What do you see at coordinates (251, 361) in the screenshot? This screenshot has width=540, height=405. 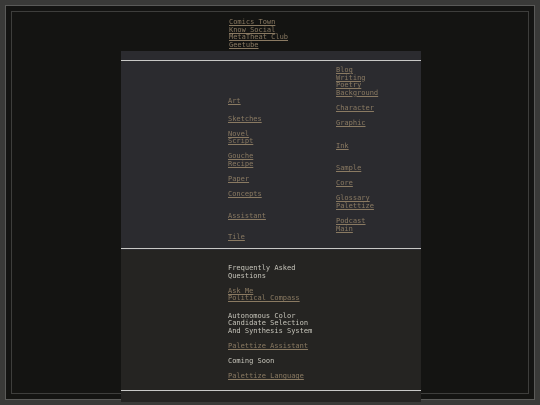 I see `coming-soon-label: Coming Soon` at bounding box center [251, 361].